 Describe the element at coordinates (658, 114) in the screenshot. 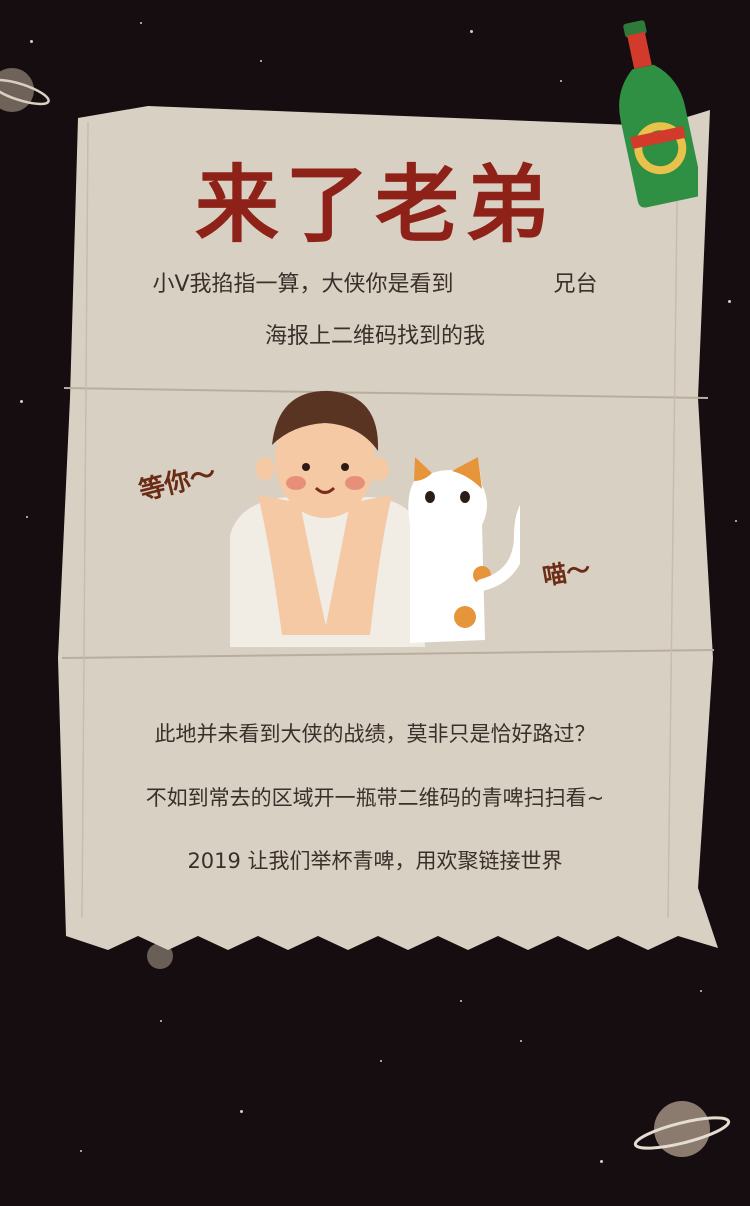

I see `beer-bottle-icon` at that location.